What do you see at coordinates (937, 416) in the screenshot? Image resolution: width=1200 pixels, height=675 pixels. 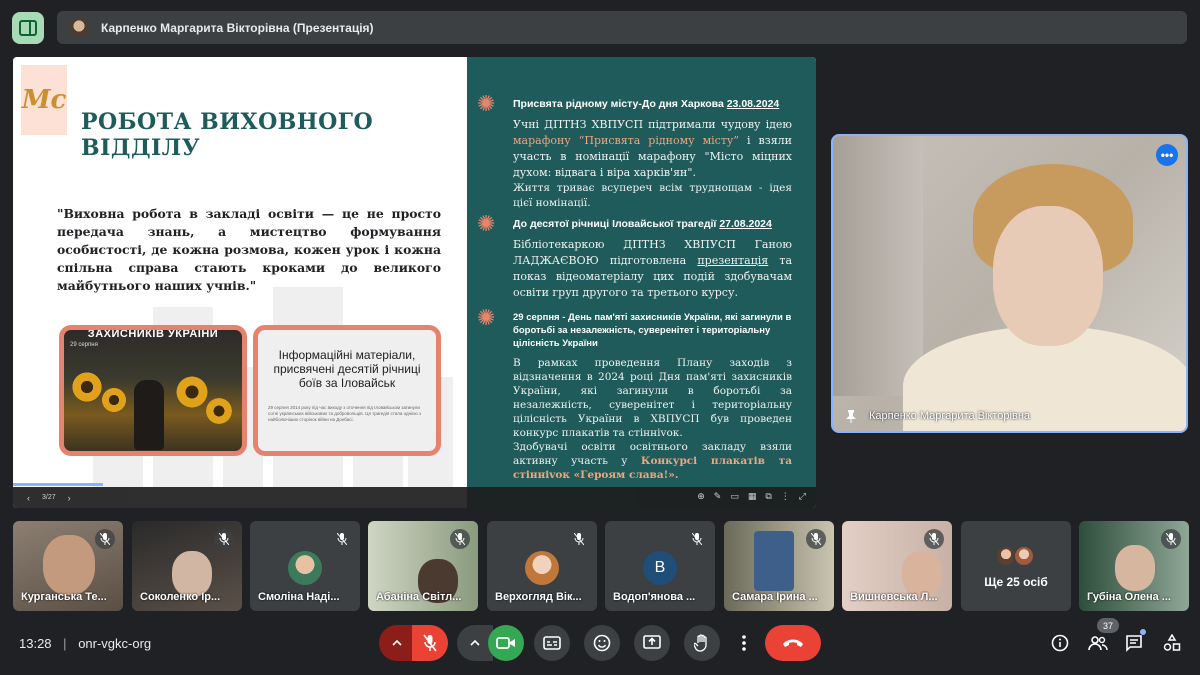 I see `speaker-name-label: Карпенко Маргарита Вікторівна` at bounding box center [937, 416].